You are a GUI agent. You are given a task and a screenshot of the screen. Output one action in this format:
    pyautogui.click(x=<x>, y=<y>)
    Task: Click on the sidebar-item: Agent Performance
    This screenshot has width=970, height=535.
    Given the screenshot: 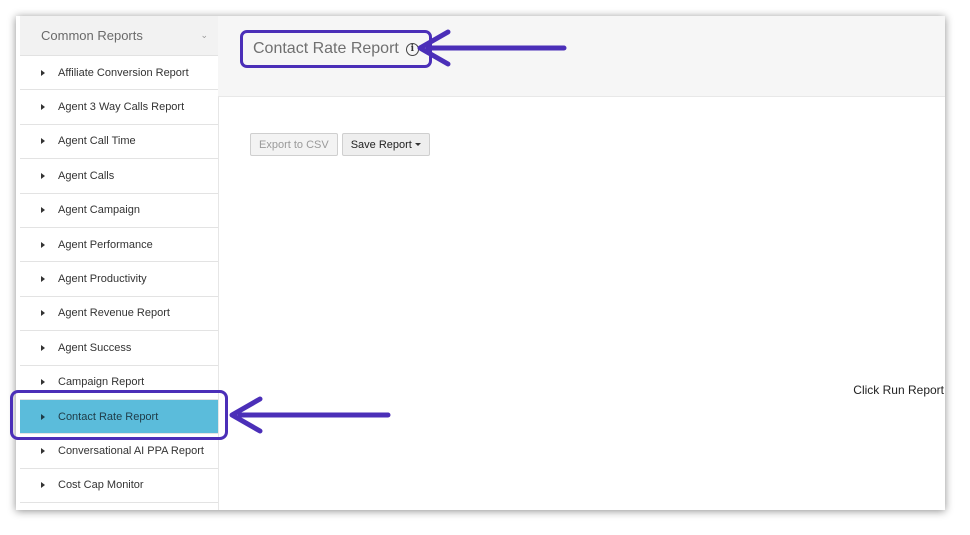 What is the action you would take?
    pyautogui.click(x=119, y=245)
    